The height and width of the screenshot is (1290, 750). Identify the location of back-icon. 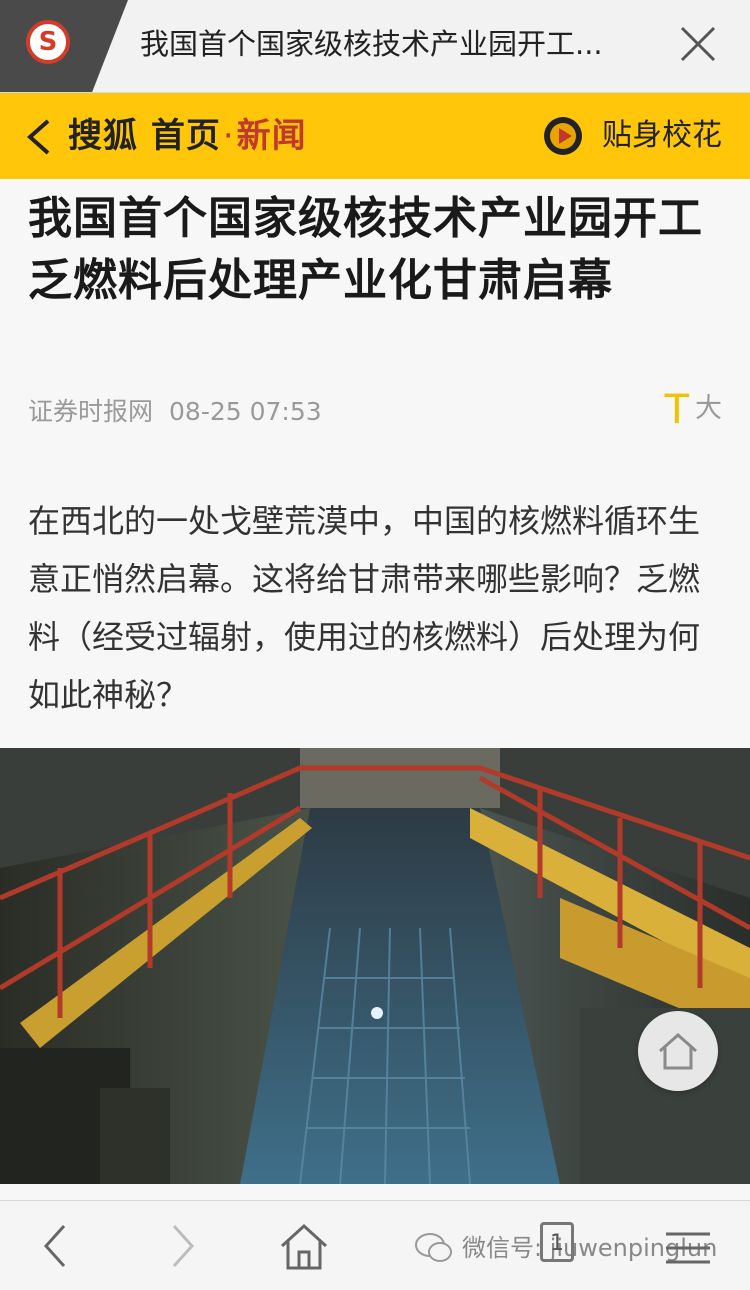
(58, 1246).